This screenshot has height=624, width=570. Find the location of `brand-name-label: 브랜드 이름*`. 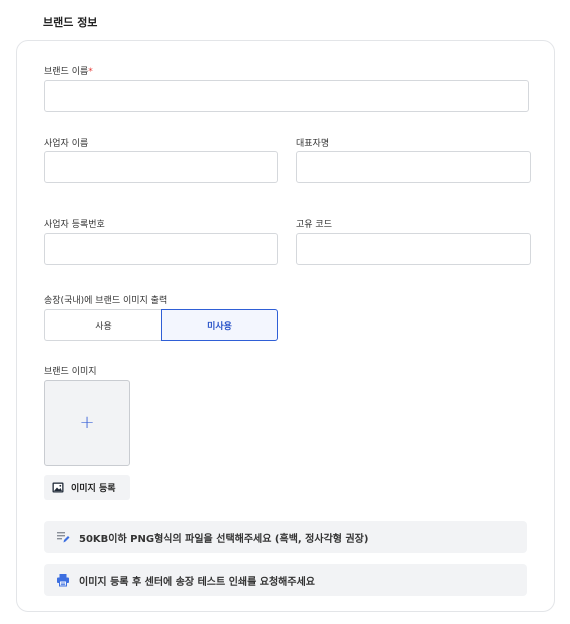

brand-name-label: 브랜드 이름* is located at coordinates (68, 70).